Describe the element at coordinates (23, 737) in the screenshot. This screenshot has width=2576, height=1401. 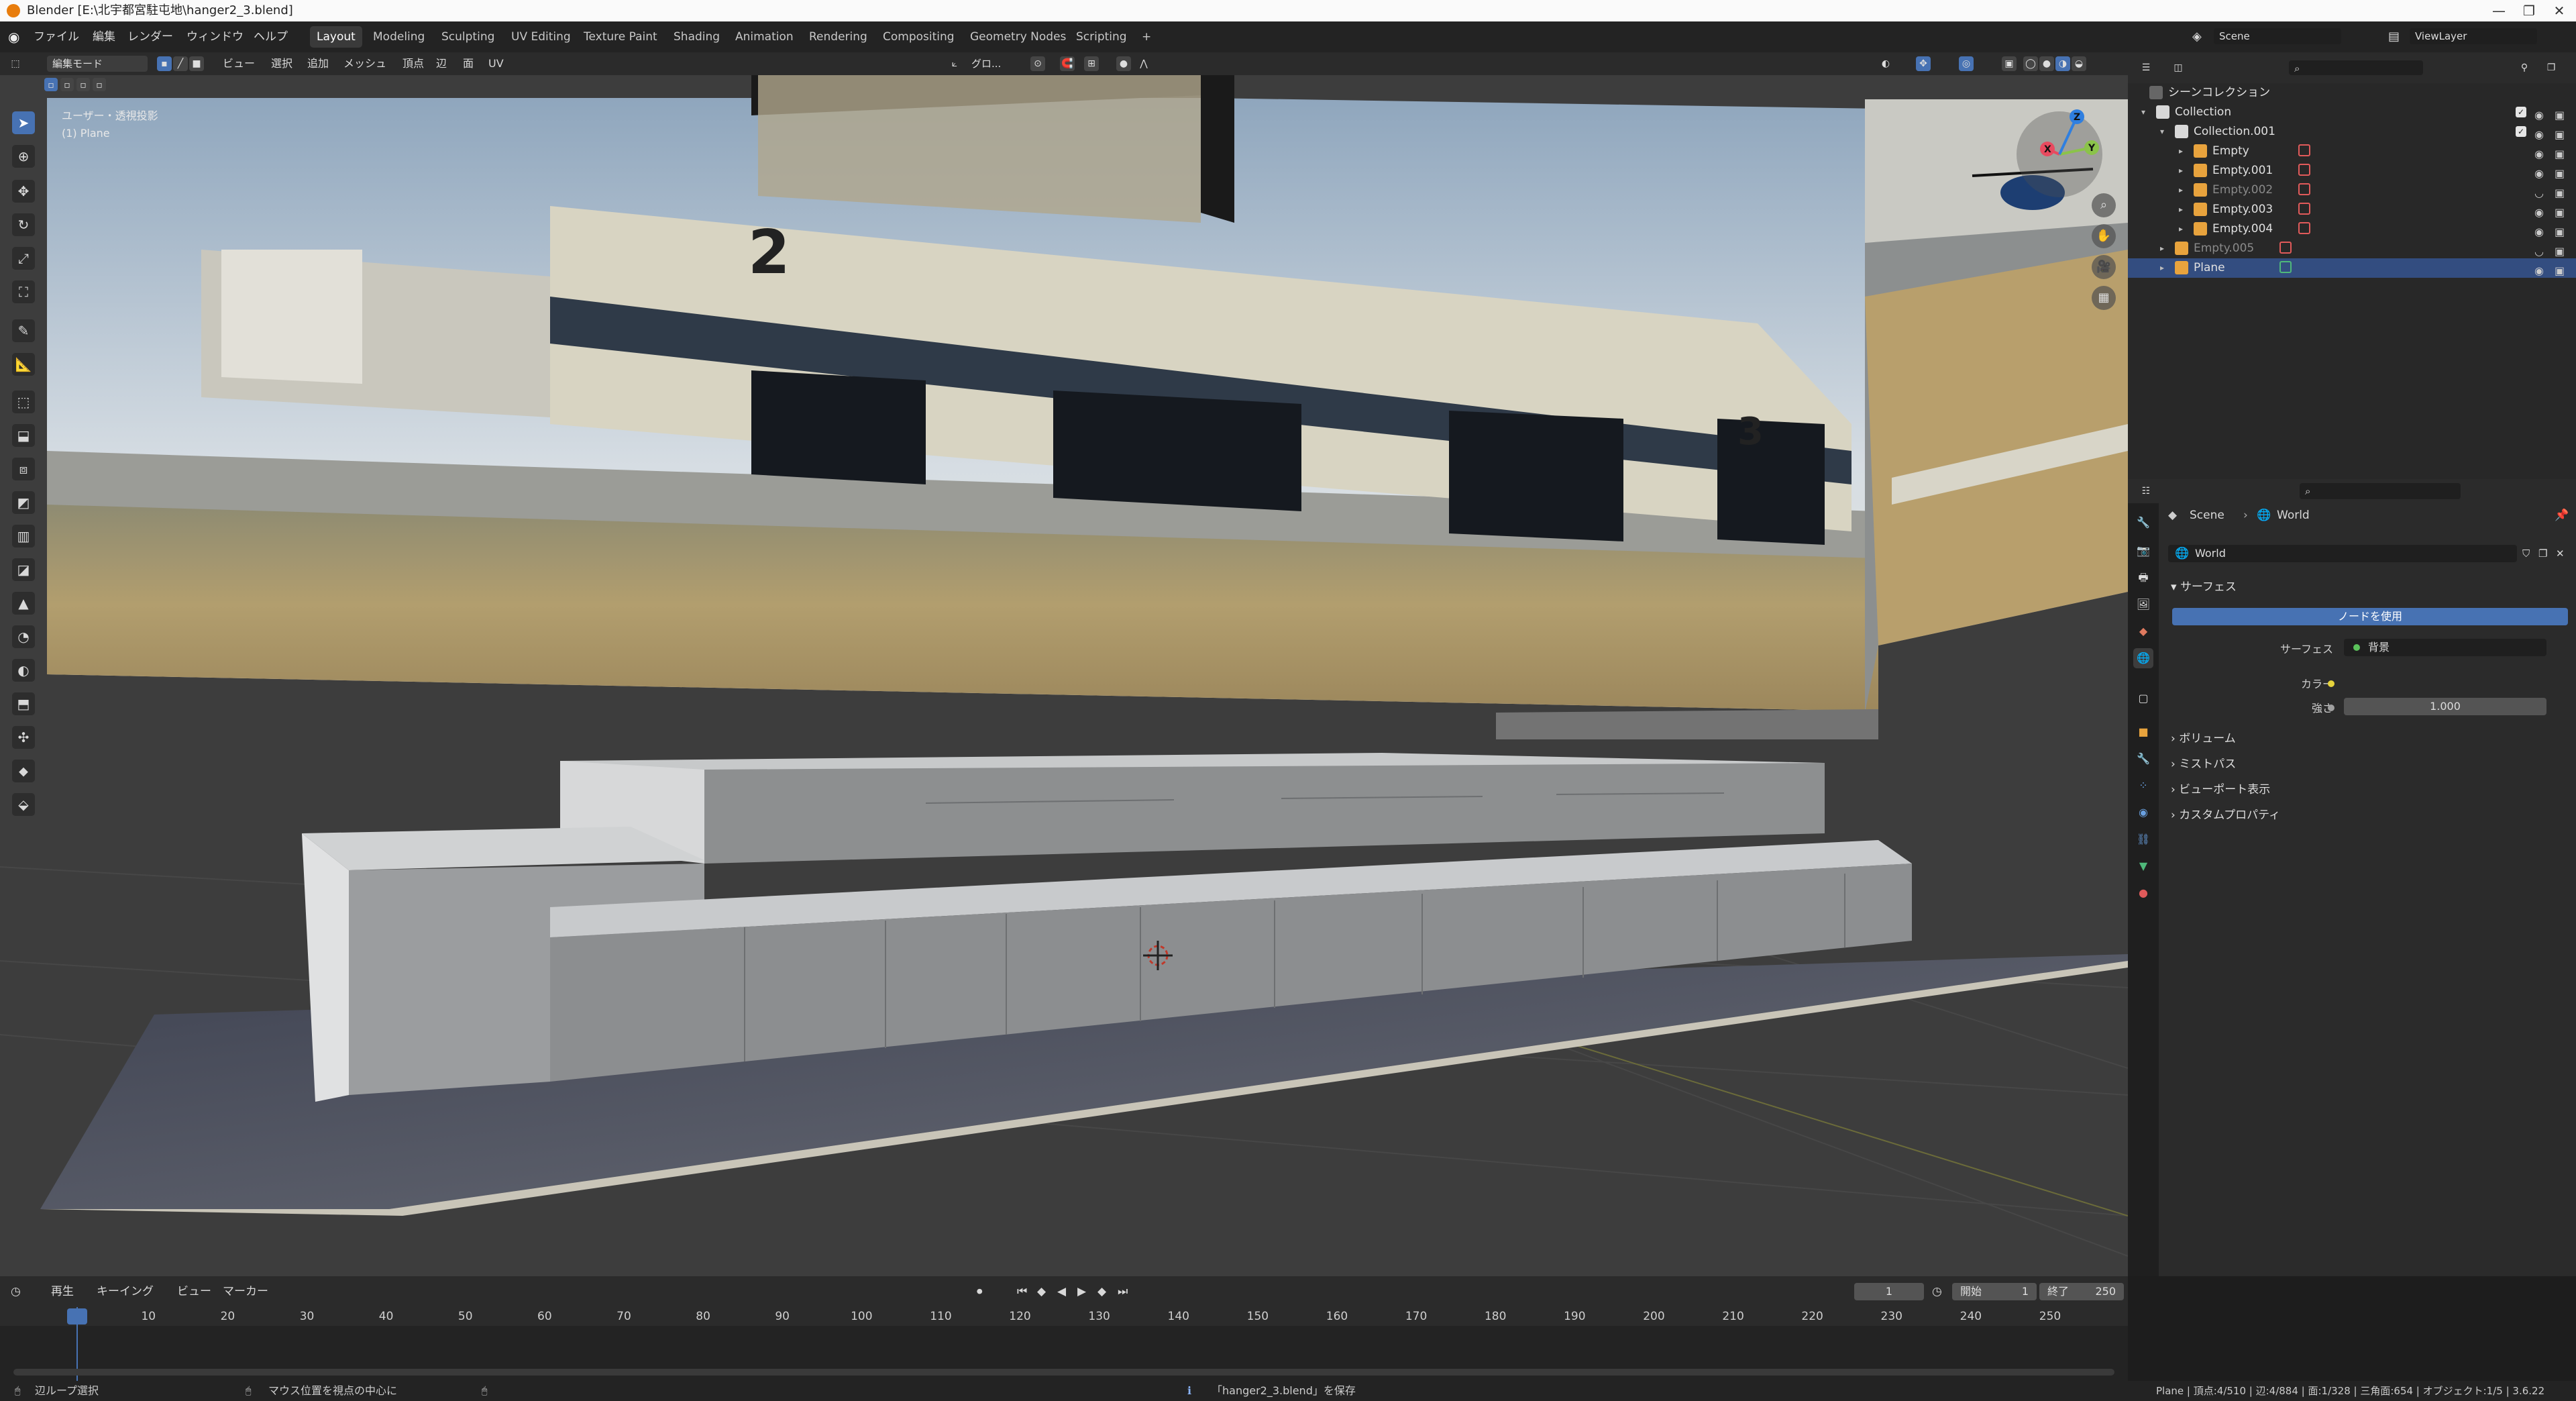
I see `shrink-tool-icon: ✣` at that location.